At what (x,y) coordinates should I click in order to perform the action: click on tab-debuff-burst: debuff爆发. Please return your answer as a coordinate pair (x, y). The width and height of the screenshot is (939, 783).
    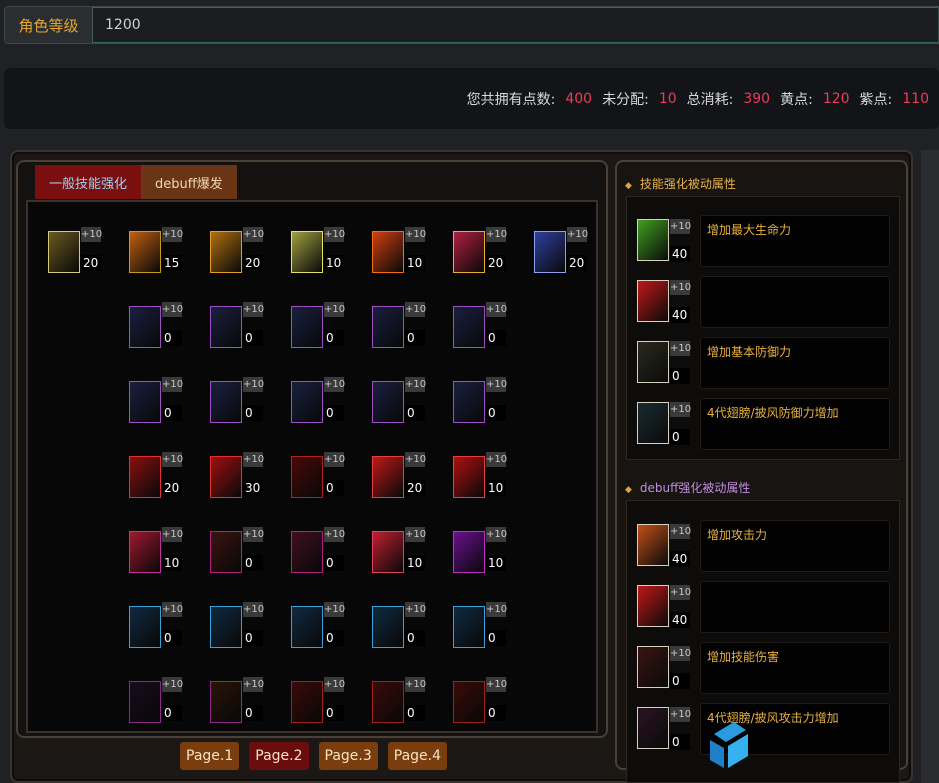
    Looking at the image, I should click on (189, 182).